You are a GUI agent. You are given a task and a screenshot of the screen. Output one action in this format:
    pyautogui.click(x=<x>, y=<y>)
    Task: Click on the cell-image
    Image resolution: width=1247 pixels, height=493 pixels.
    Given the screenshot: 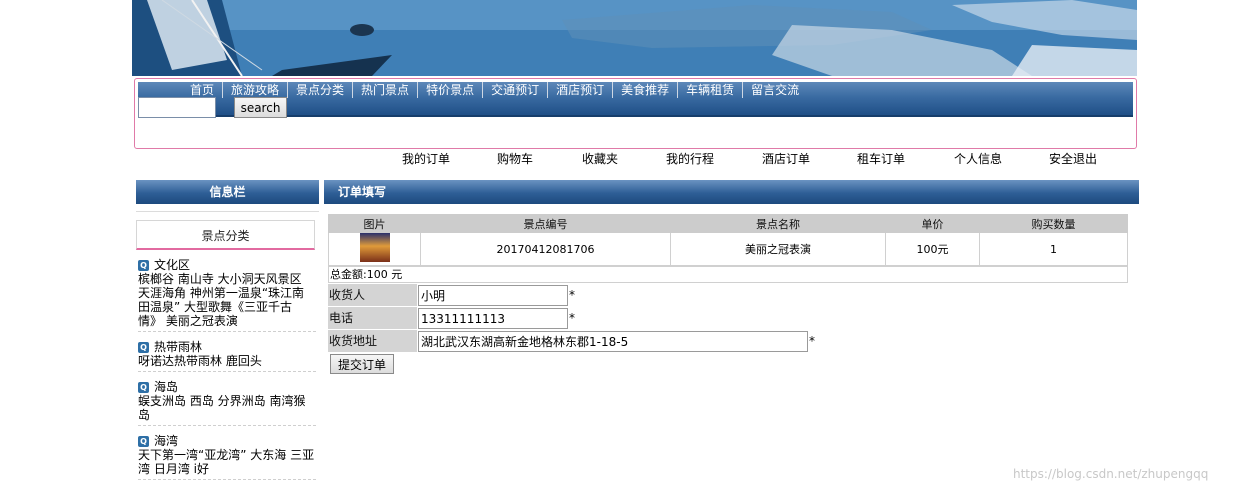 What is the action you would take?
    pyautogui.click(x=374, y=249)
    